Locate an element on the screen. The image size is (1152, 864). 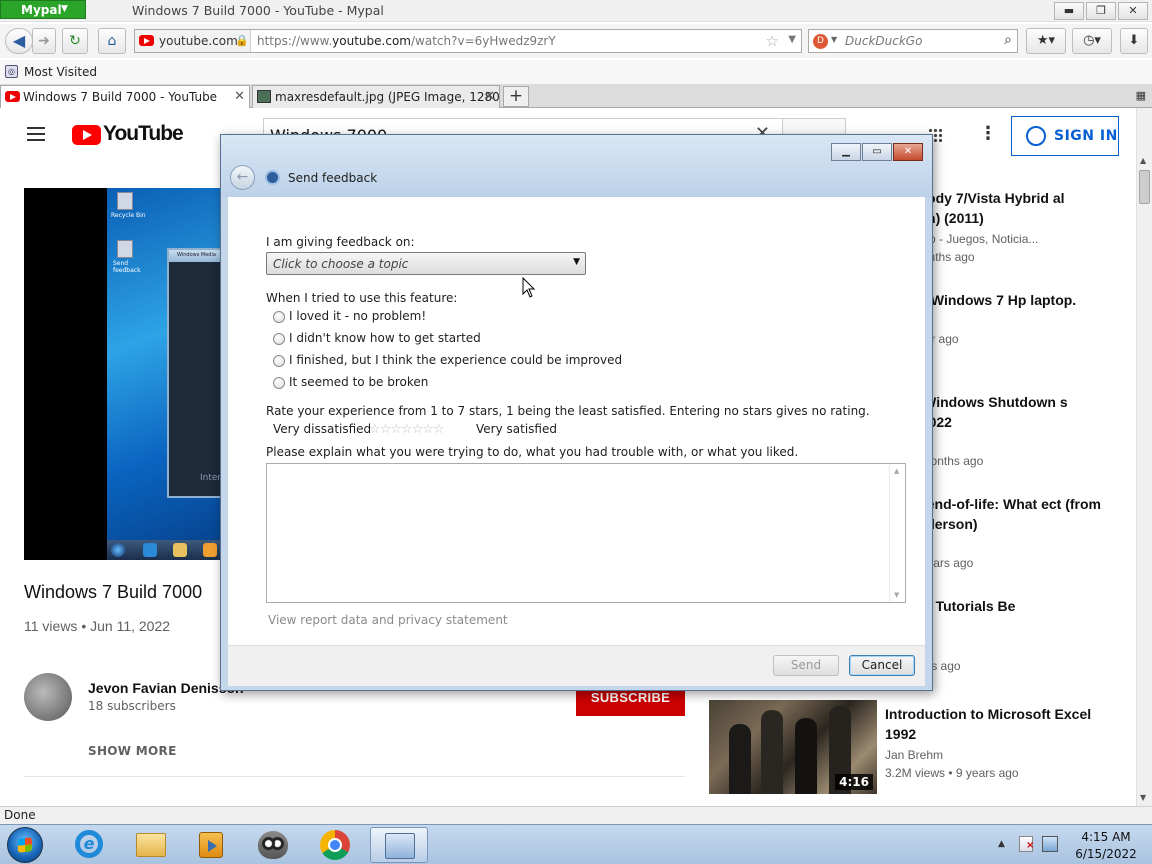
forward-button: ➜ is located at coordinates (44, 41).